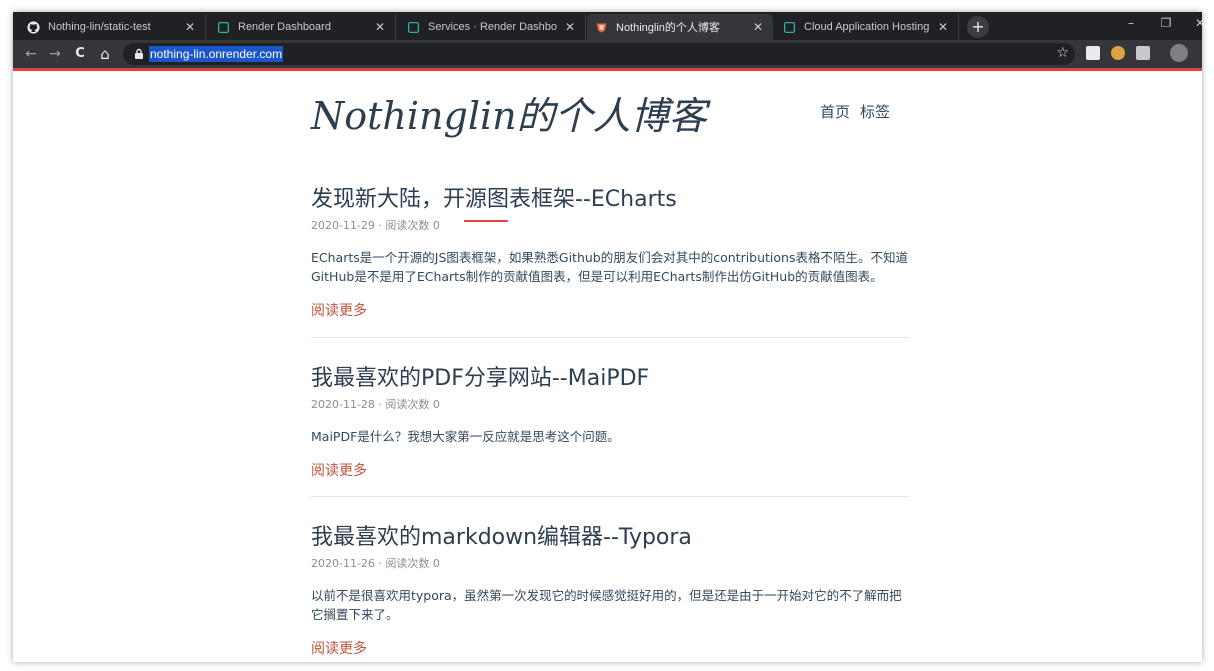 Image resolution: width=1214 pixels, height=671 pixels. Describe the element at coordinates (599, 54) in the screenshot. I see `address-bar: nothing-lin.onrender.com ☆` at that location.